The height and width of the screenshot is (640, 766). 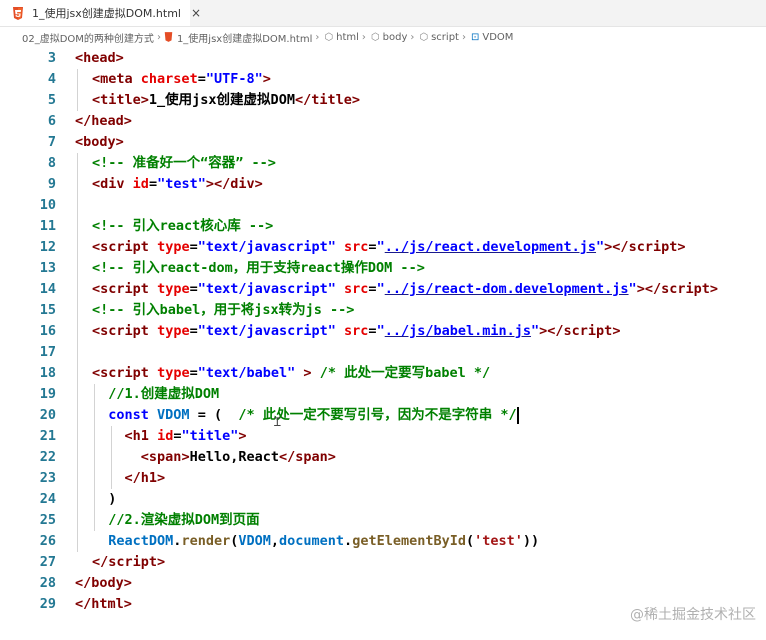 I want to click on code-line: 15 <!-- 引入babel，用于将jsx转为js -->, so click(x=383, y=310).